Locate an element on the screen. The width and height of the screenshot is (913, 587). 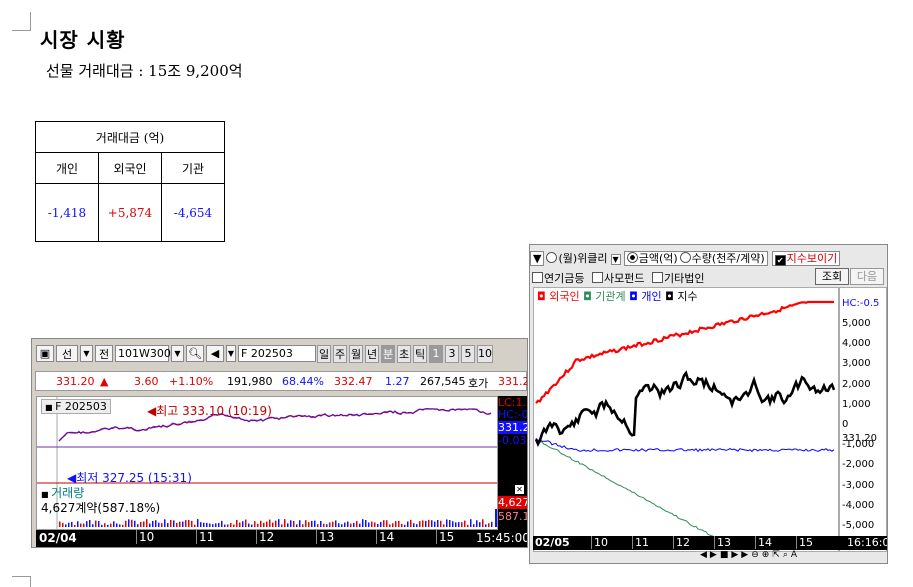
axis-time: 16:16:0 is located at coordinates (867, 542).